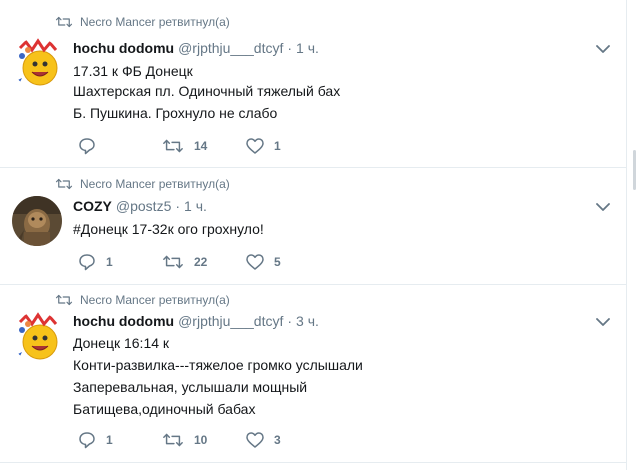  What do you see at coordinates (201, 146) in the screenshot?
I see `retweet-count: 14` at bounding box center [201, 146].